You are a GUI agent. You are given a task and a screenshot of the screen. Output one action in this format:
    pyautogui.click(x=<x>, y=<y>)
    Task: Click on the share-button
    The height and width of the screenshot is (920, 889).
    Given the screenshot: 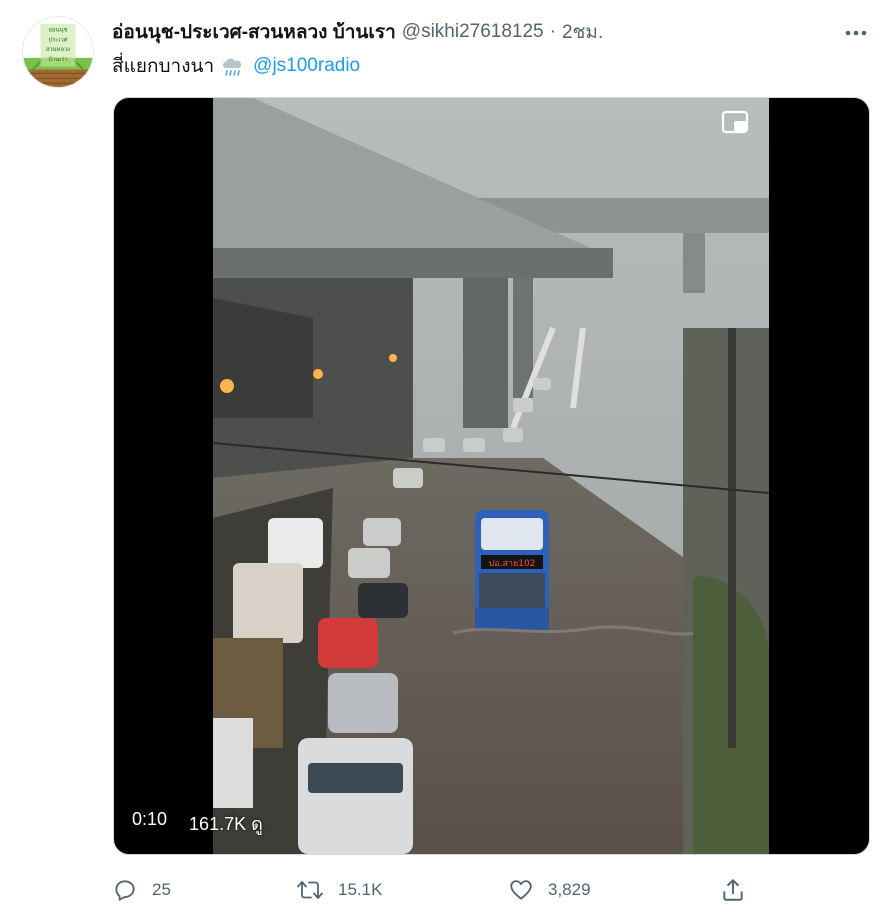 What is the action you would take?
    pyautogui.click(x=733, y=890)
    